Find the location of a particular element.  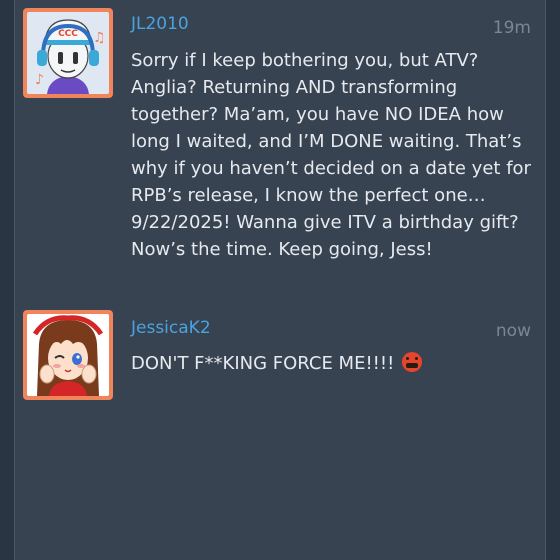

timestamp: now is located at coordinates (513, 331).